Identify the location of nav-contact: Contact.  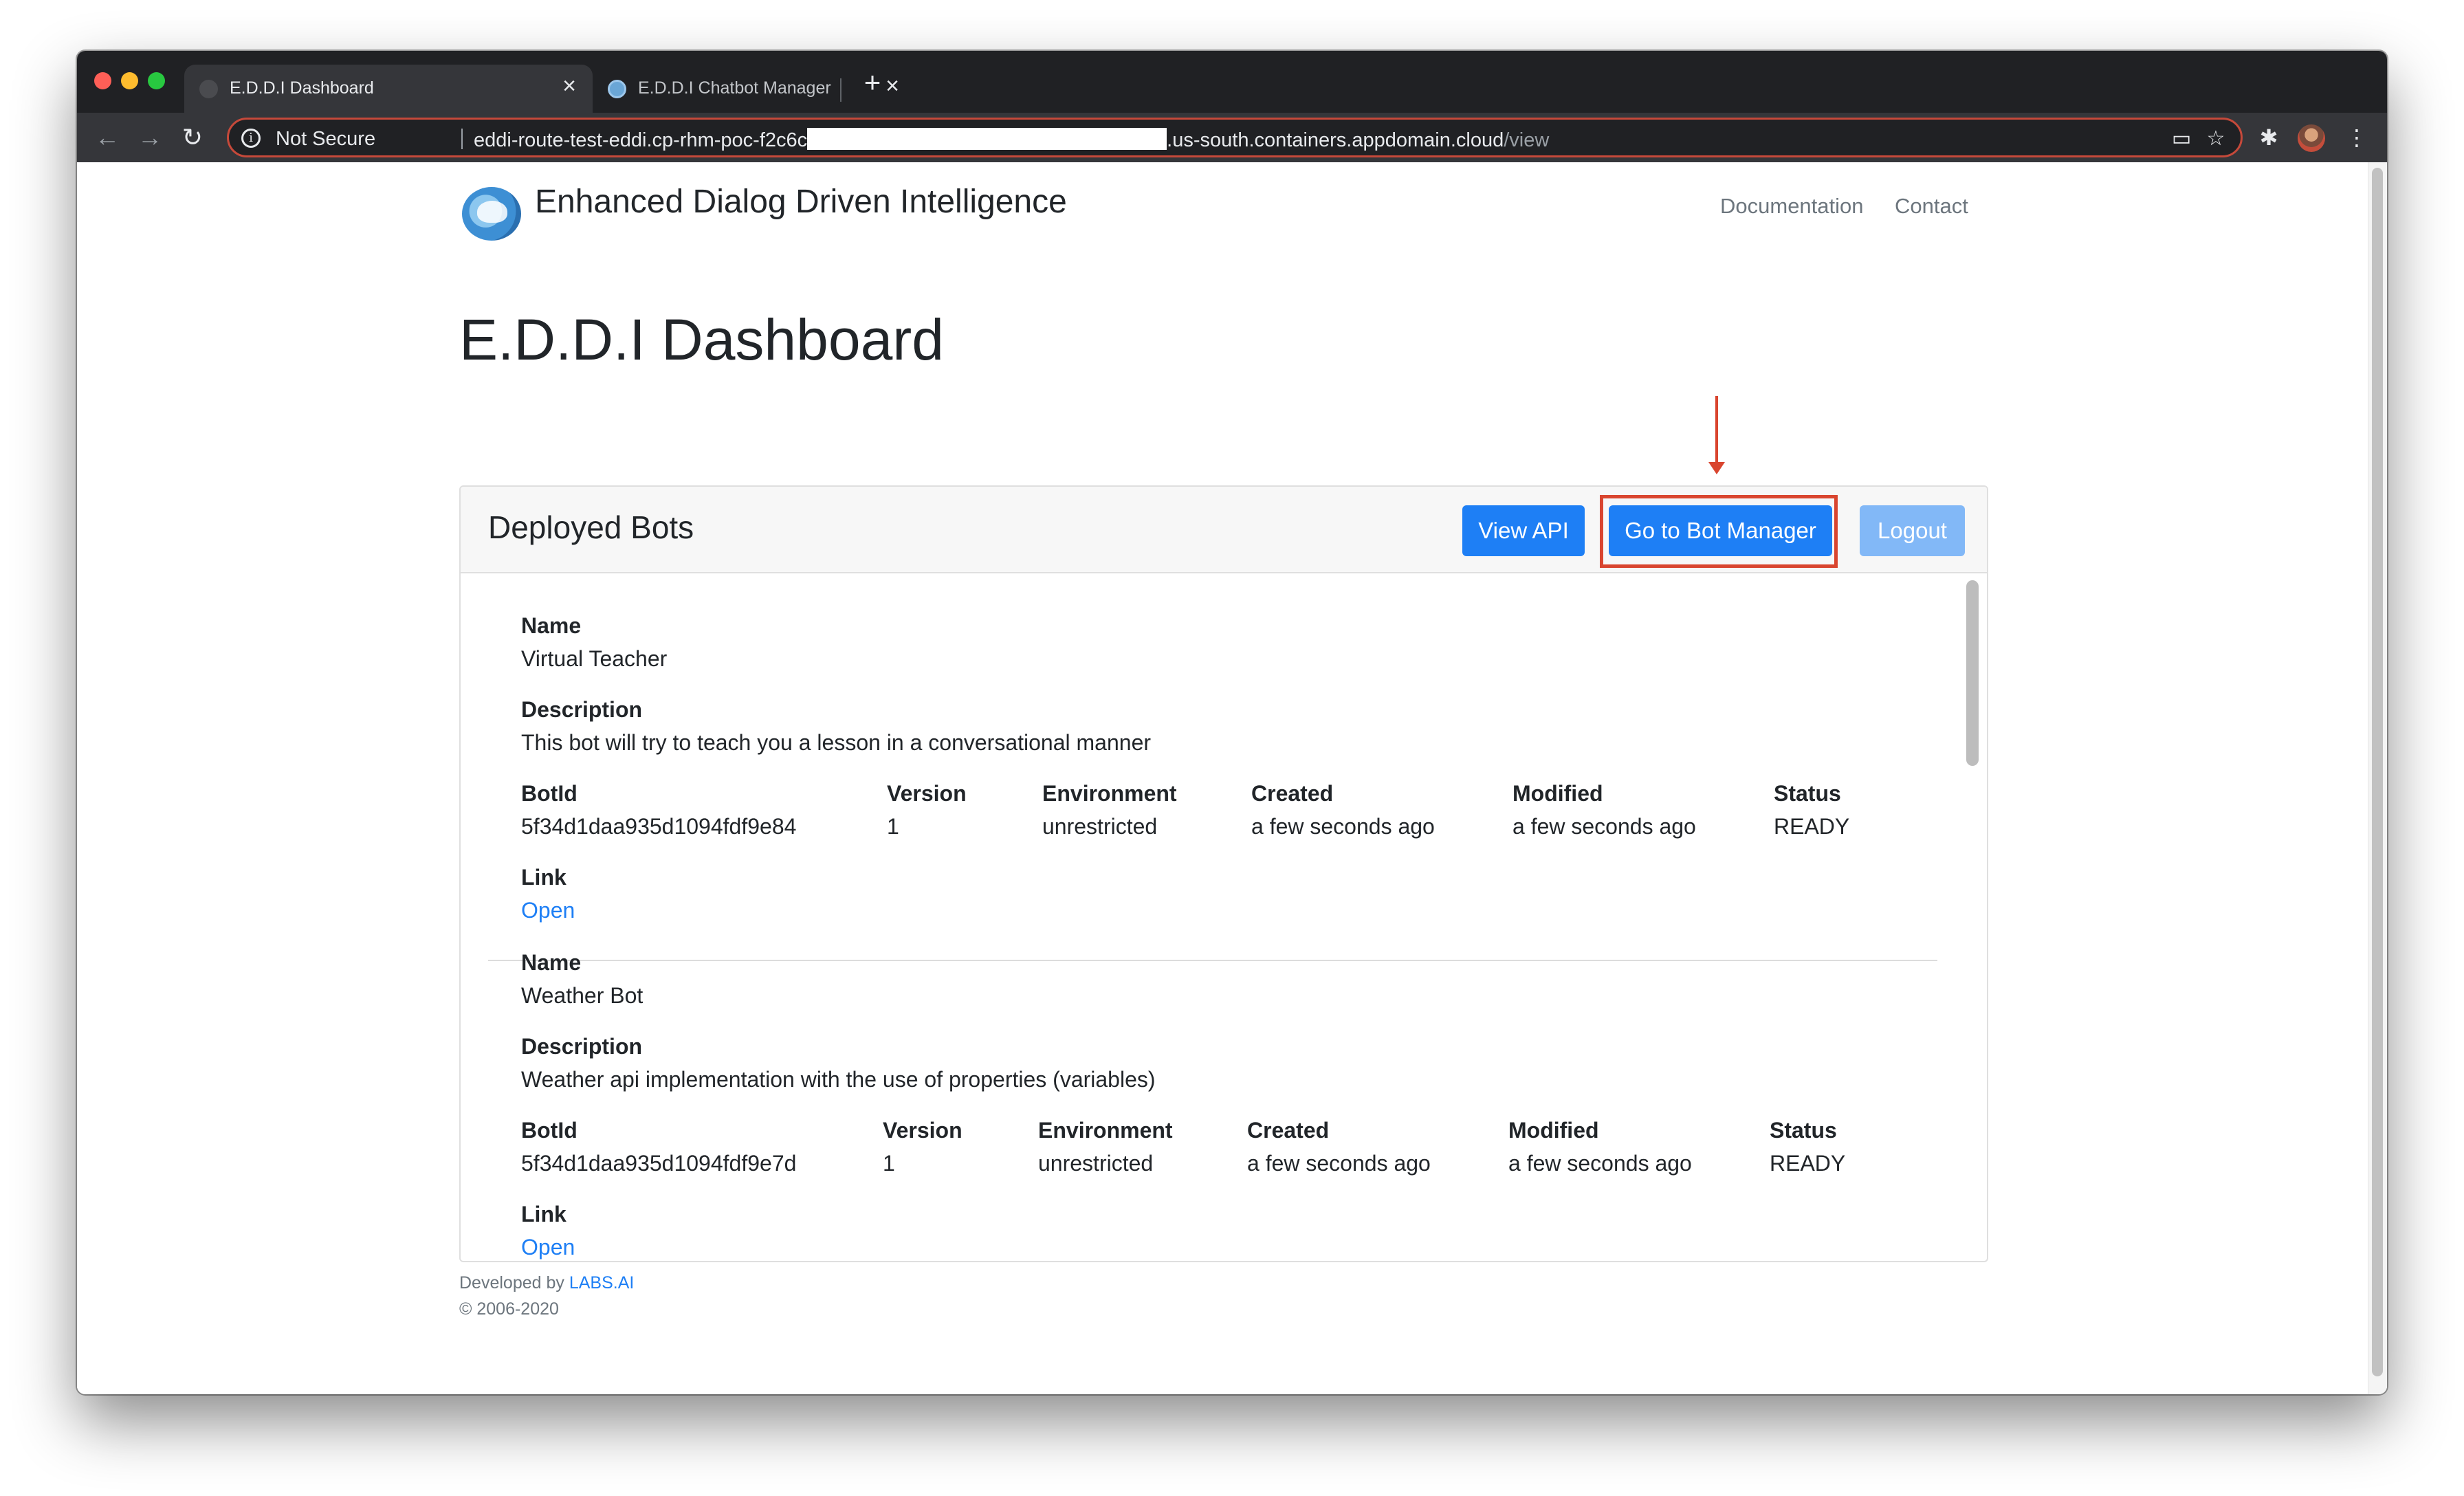
(1931, 206).